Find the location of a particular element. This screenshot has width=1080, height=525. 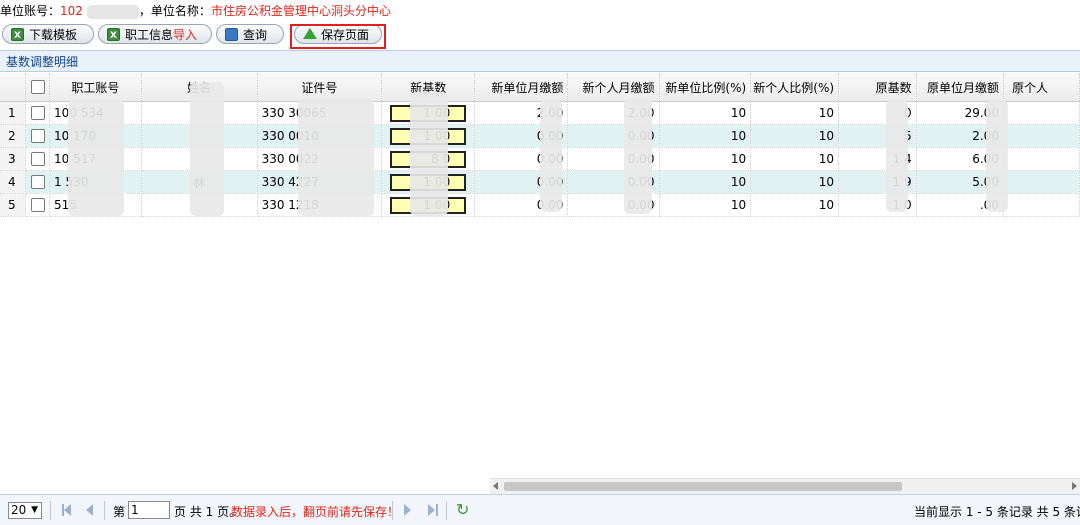

select-all-checkbox is located at coordinates (37, 87).